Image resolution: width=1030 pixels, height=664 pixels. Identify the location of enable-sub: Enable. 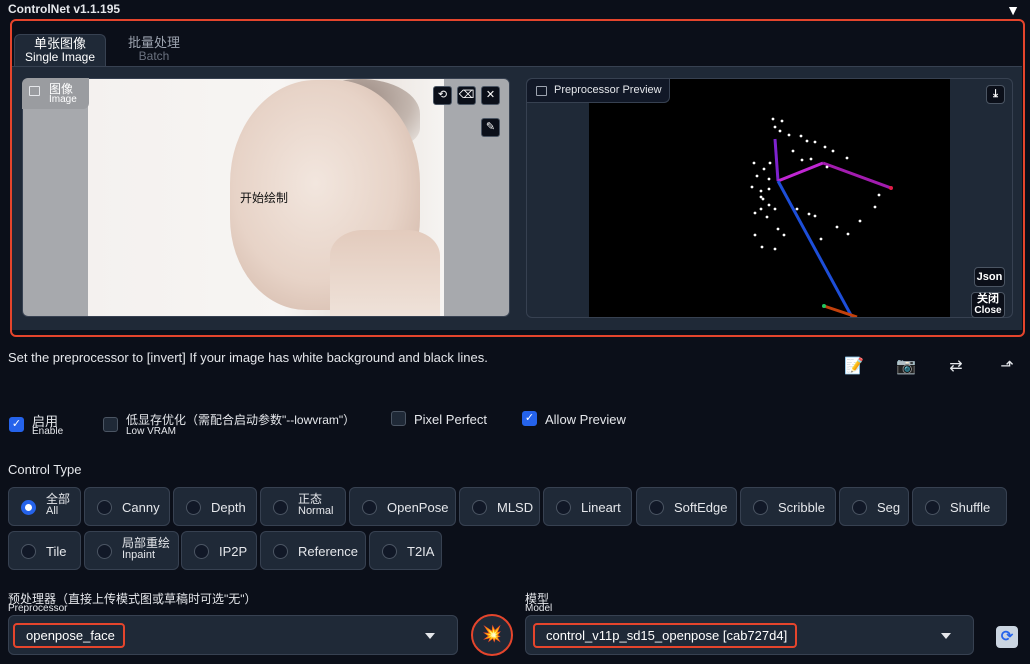
(48, 431).